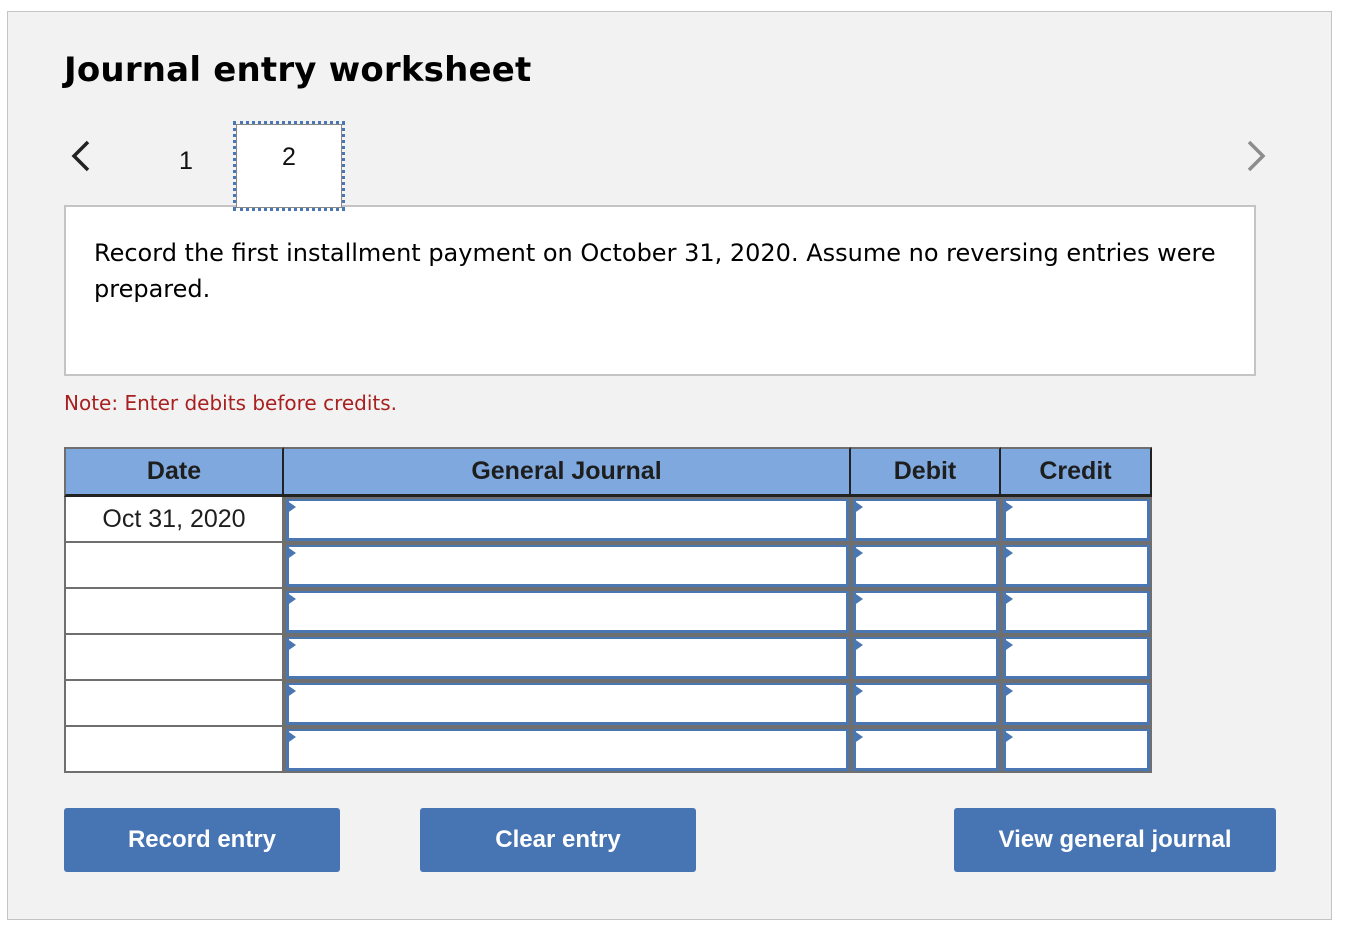 This screenshot has width=1362, height=932. Describe the element at coordinates (926, 472) in the screenshot. I see `column-header-debit: Debit` at that location.